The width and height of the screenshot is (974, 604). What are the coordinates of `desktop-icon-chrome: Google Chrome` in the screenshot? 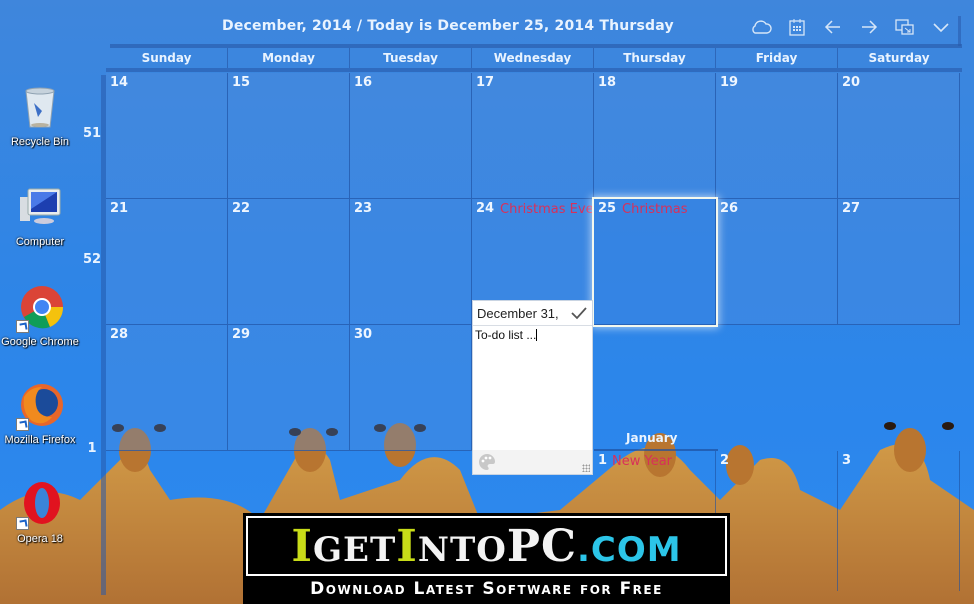 It's located at (40, 317).